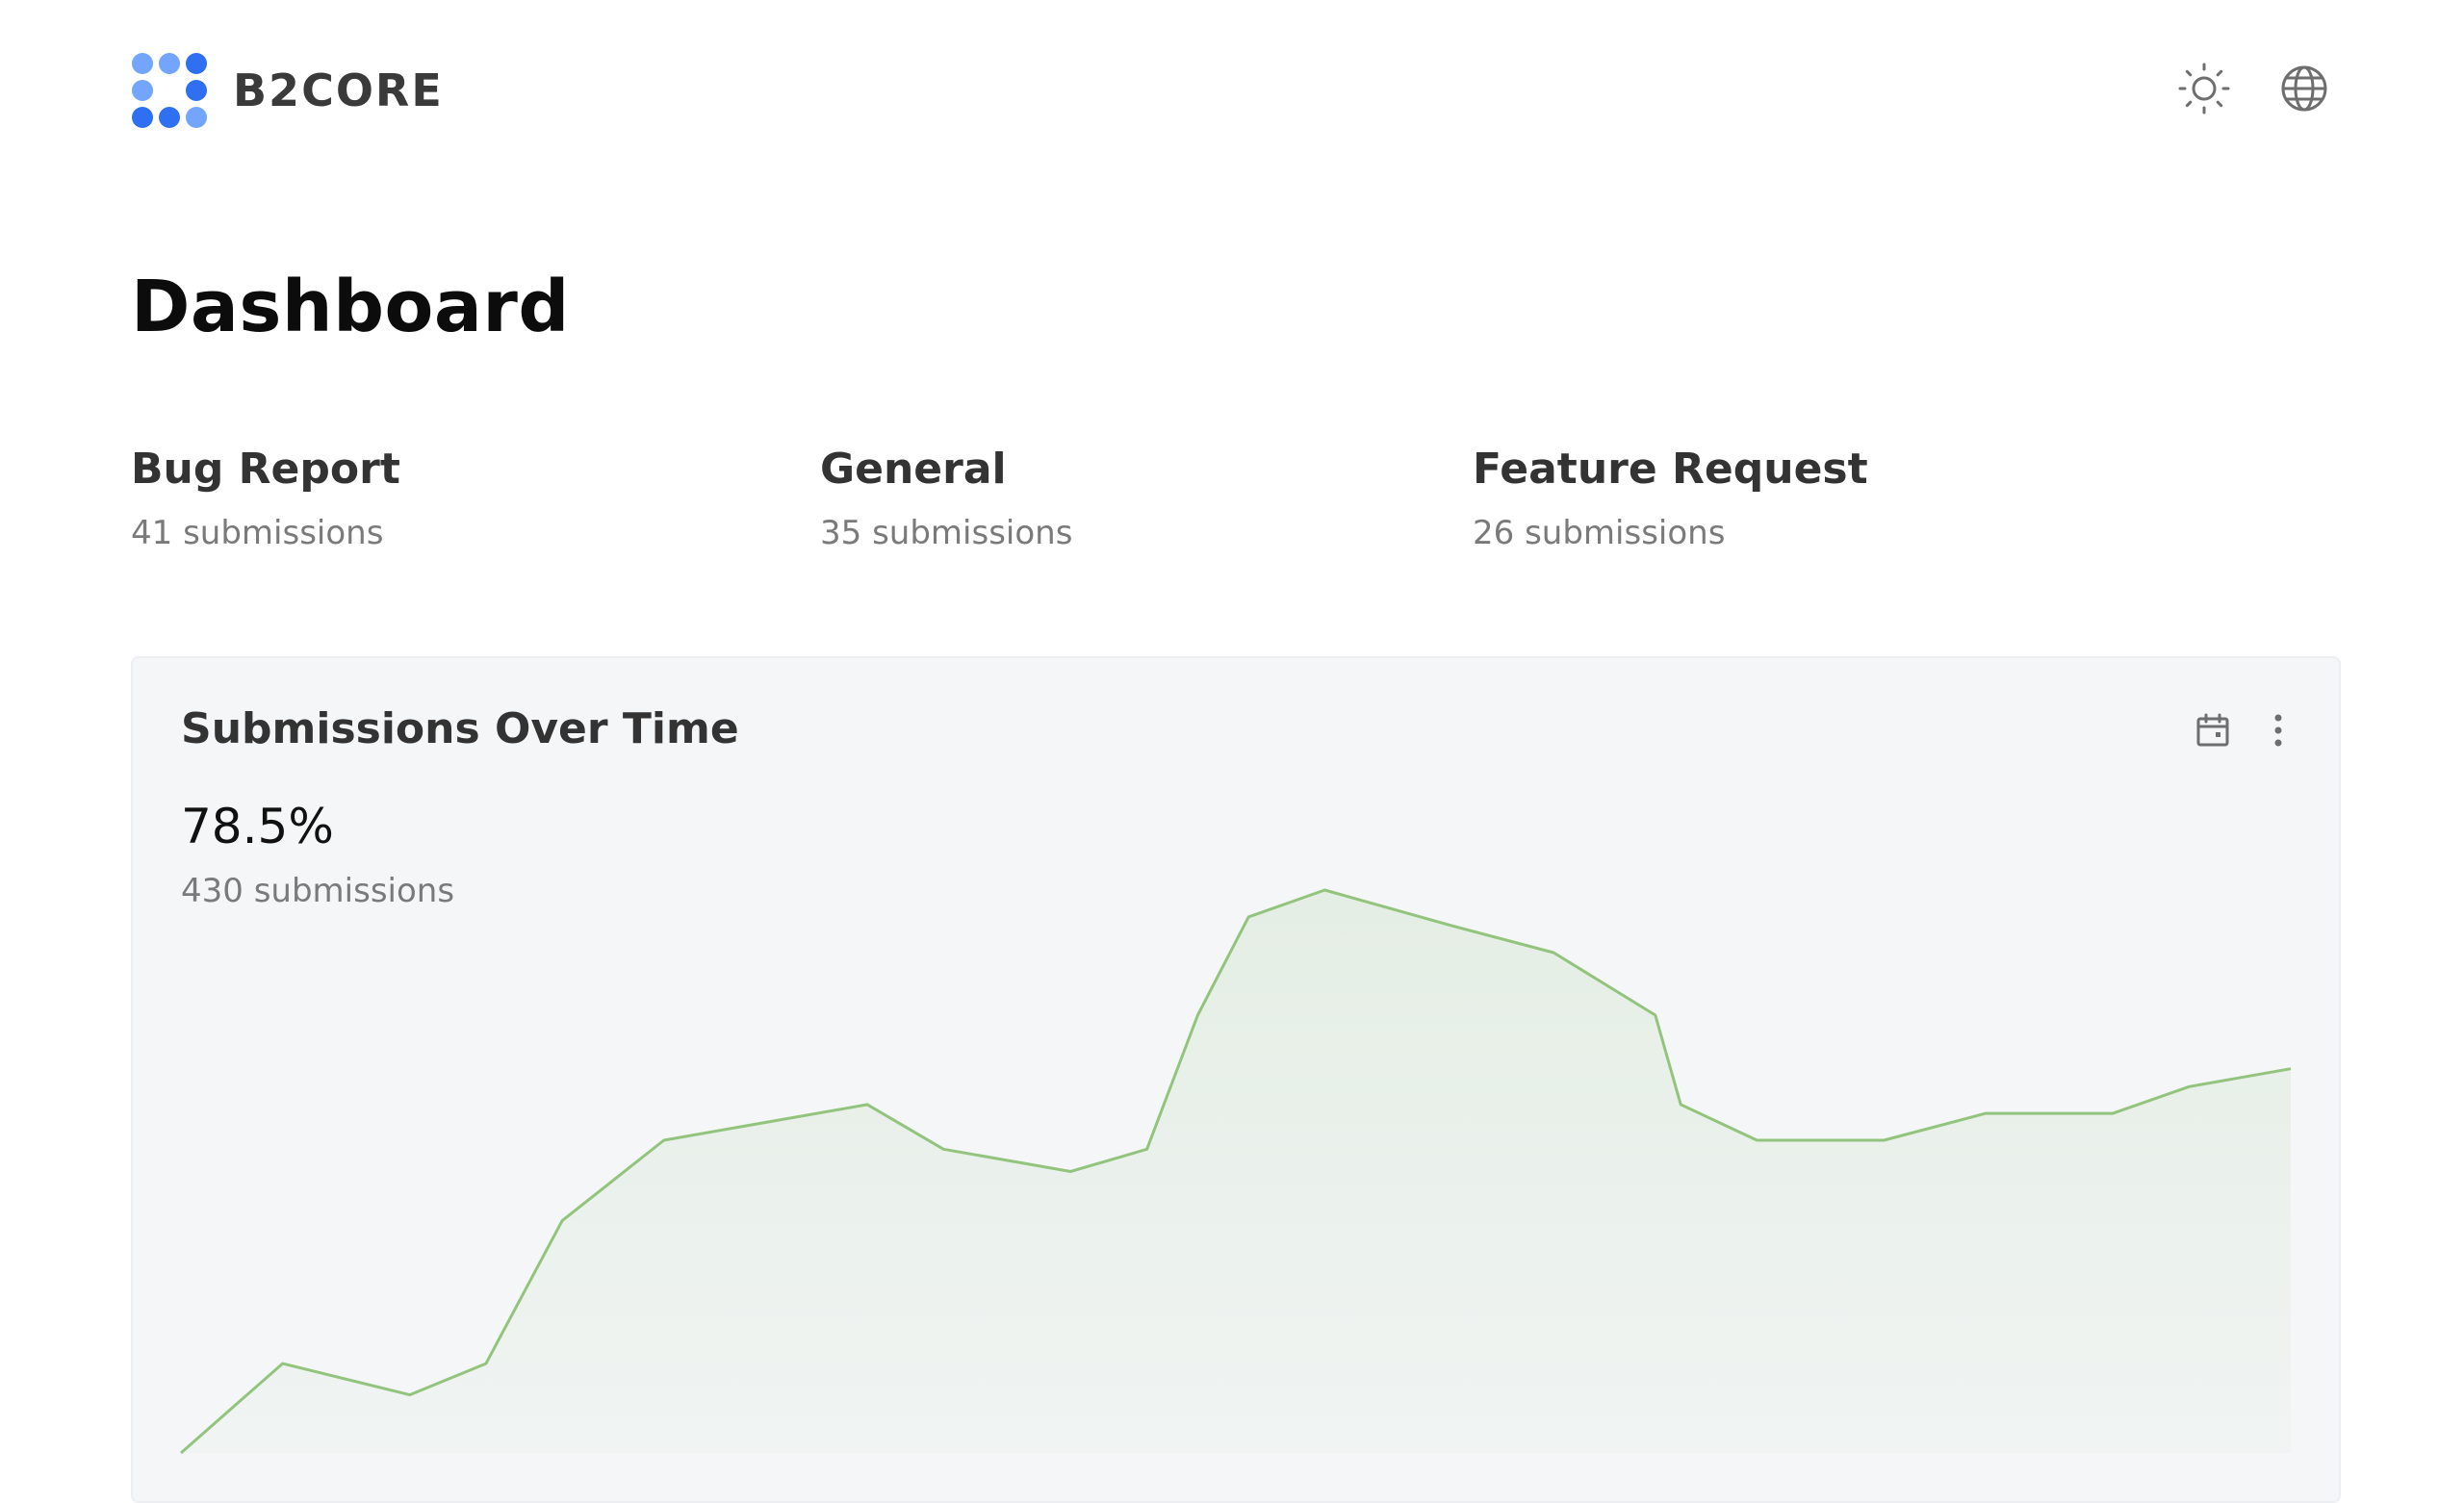 The height and width of the screenshot is (1503, 2464). What do you see at coordinates (318, 891) in the screenshot?
I see `metric-subtitle: 430 submissions` at bounding box center [318, 891].